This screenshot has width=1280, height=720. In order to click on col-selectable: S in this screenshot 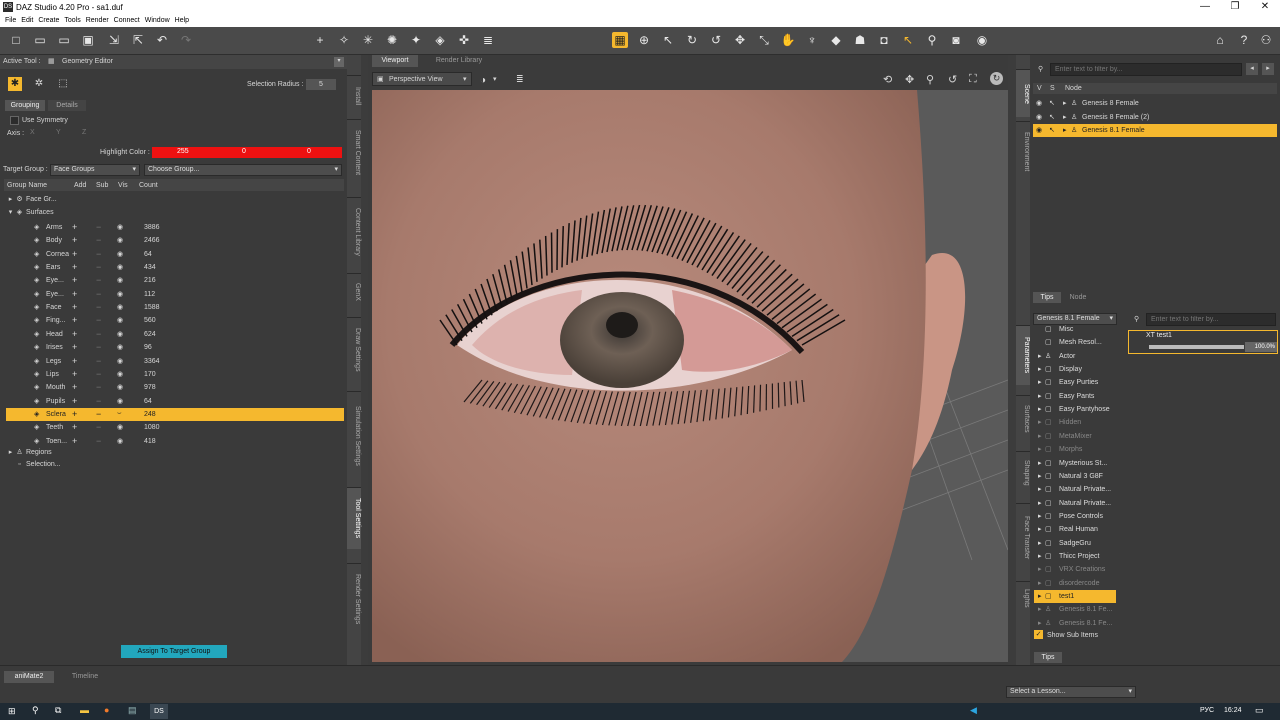, I will do `click(1052, 88)`.